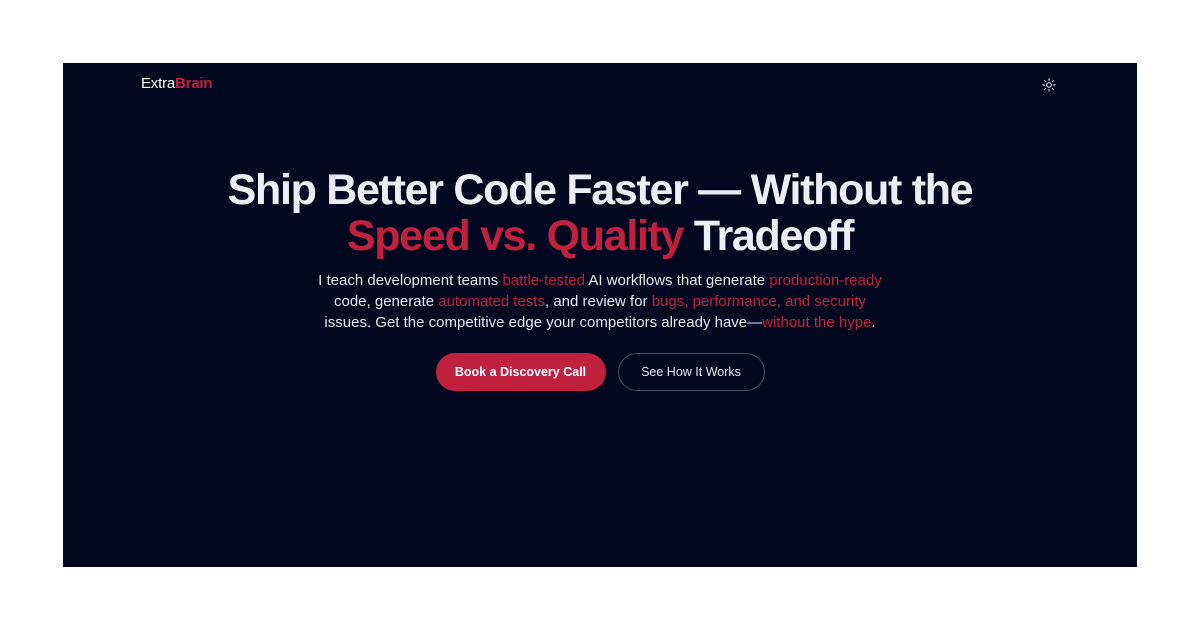  What do you see at coordinates (410, 280) in the screenshot?
I see `subtitle-text: I teach development teams` at bounding box center [410, 280].